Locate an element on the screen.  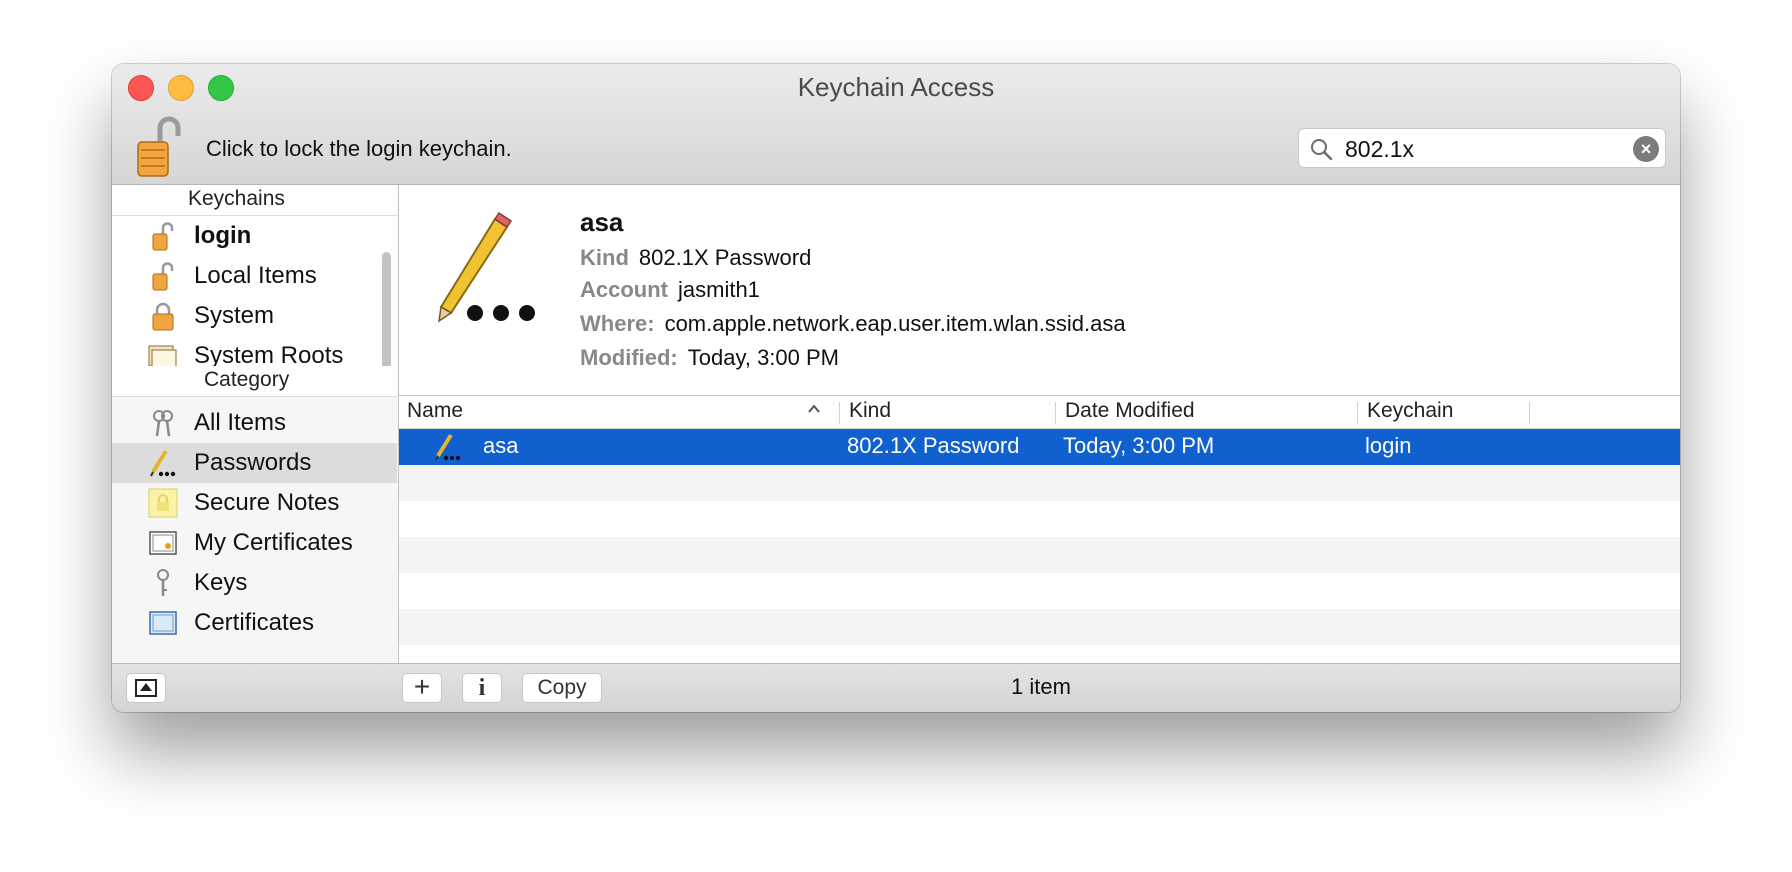
sort-ascending-icon is located at coordinates (814, 409).